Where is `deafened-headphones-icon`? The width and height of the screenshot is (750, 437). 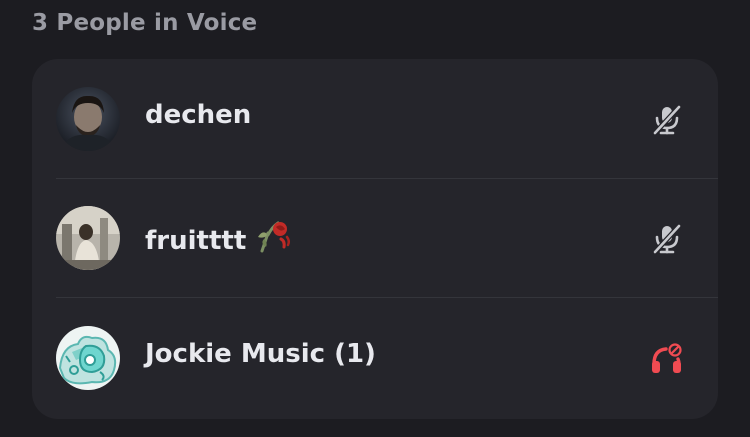 deafened-headphones-icon is located at coordinates (667, 359).